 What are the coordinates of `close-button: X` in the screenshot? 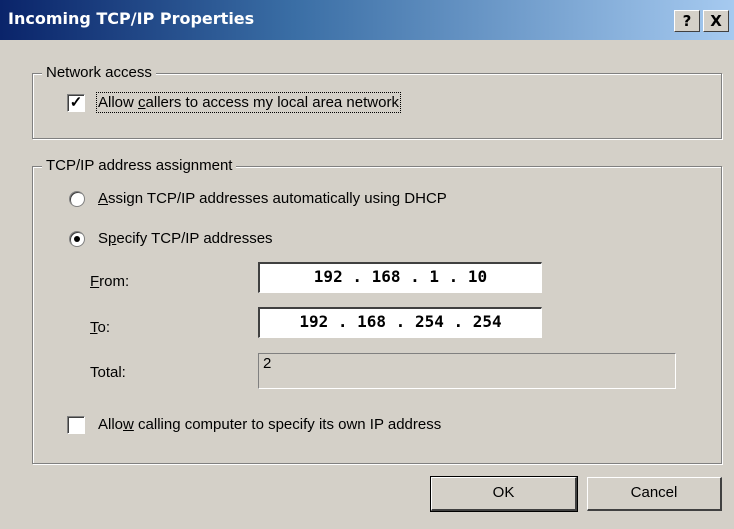 It's located at (716, 21).